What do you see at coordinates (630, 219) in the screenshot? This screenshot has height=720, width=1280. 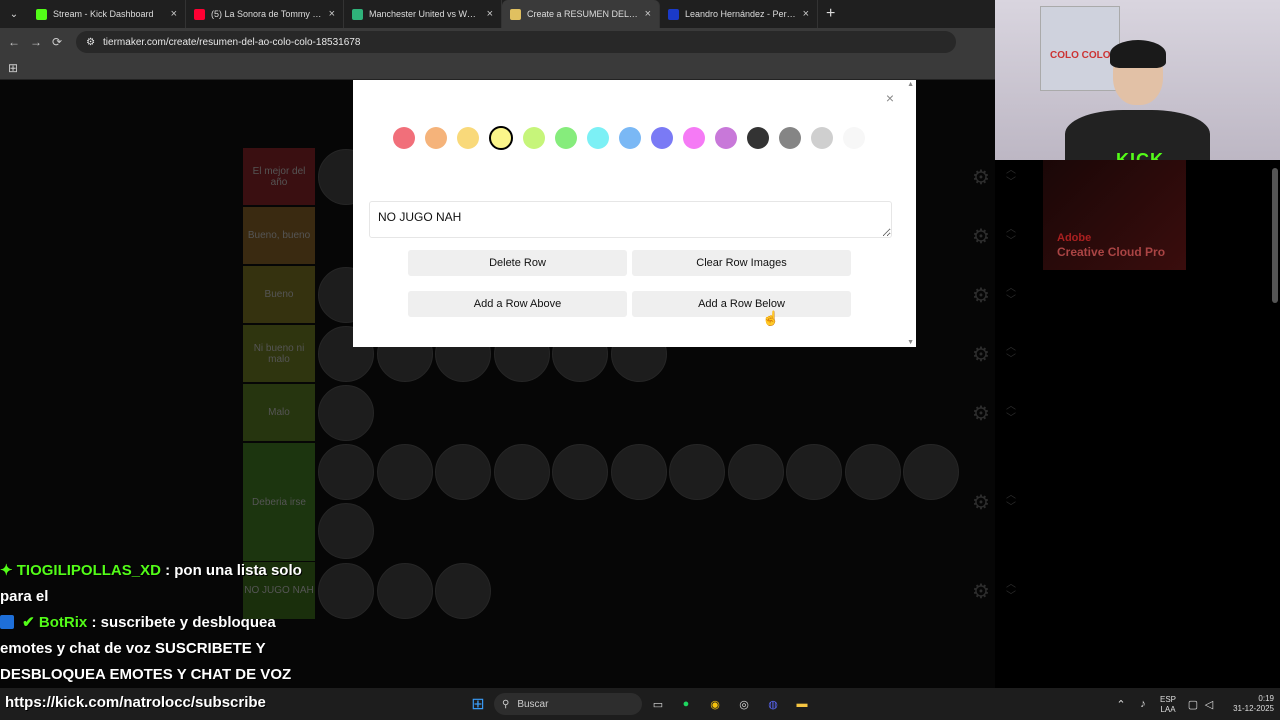 I see `row-label-input` at bounding box center [630, 219].